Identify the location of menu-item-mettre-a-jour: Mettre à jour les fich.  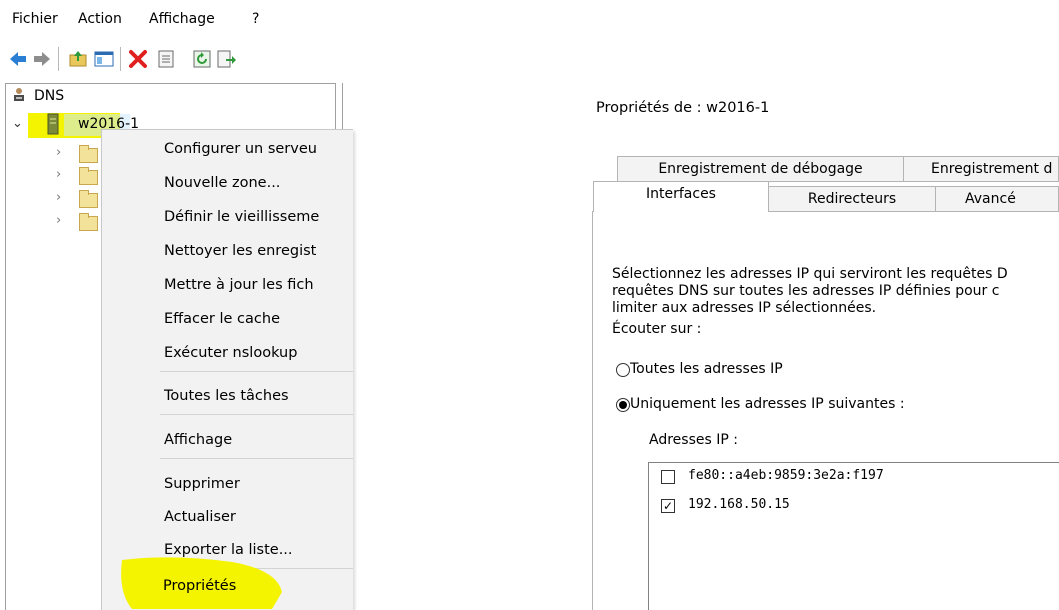
(239, 285).